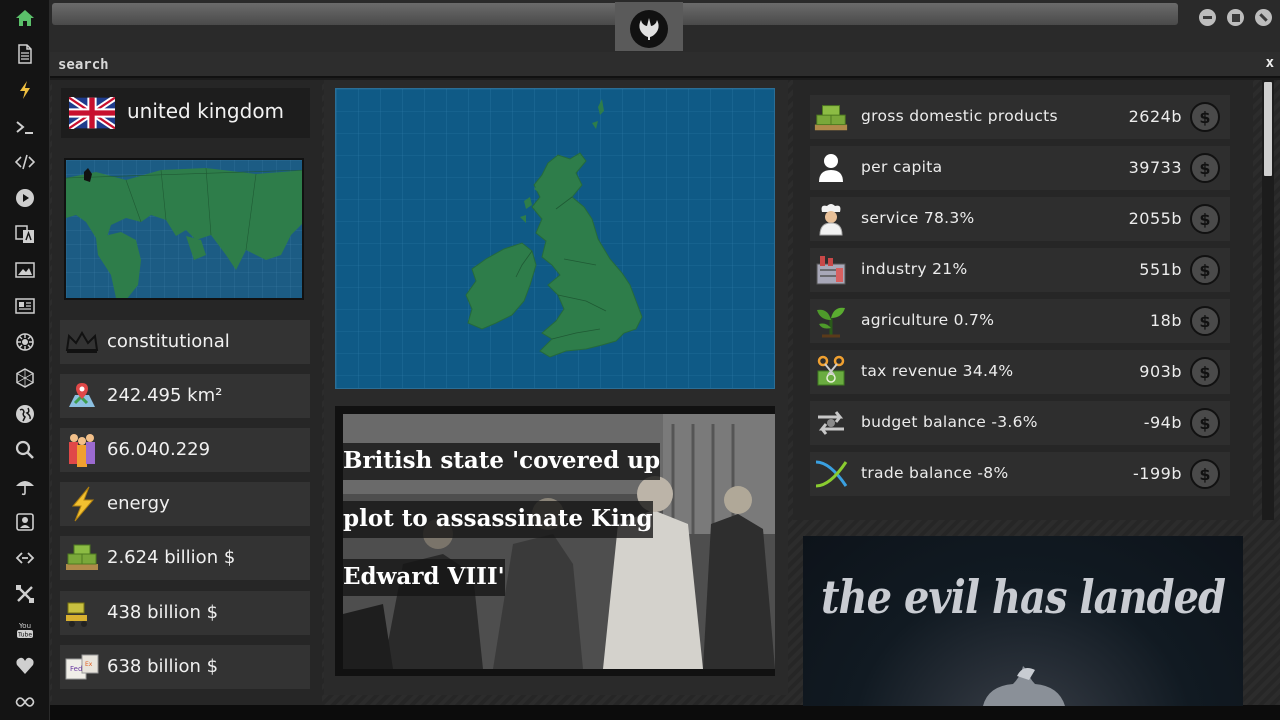 The image size is (1280, 720). Describe the element at coordinates (665, 712) in the screenshot. I see `bottom-bar` at that location.